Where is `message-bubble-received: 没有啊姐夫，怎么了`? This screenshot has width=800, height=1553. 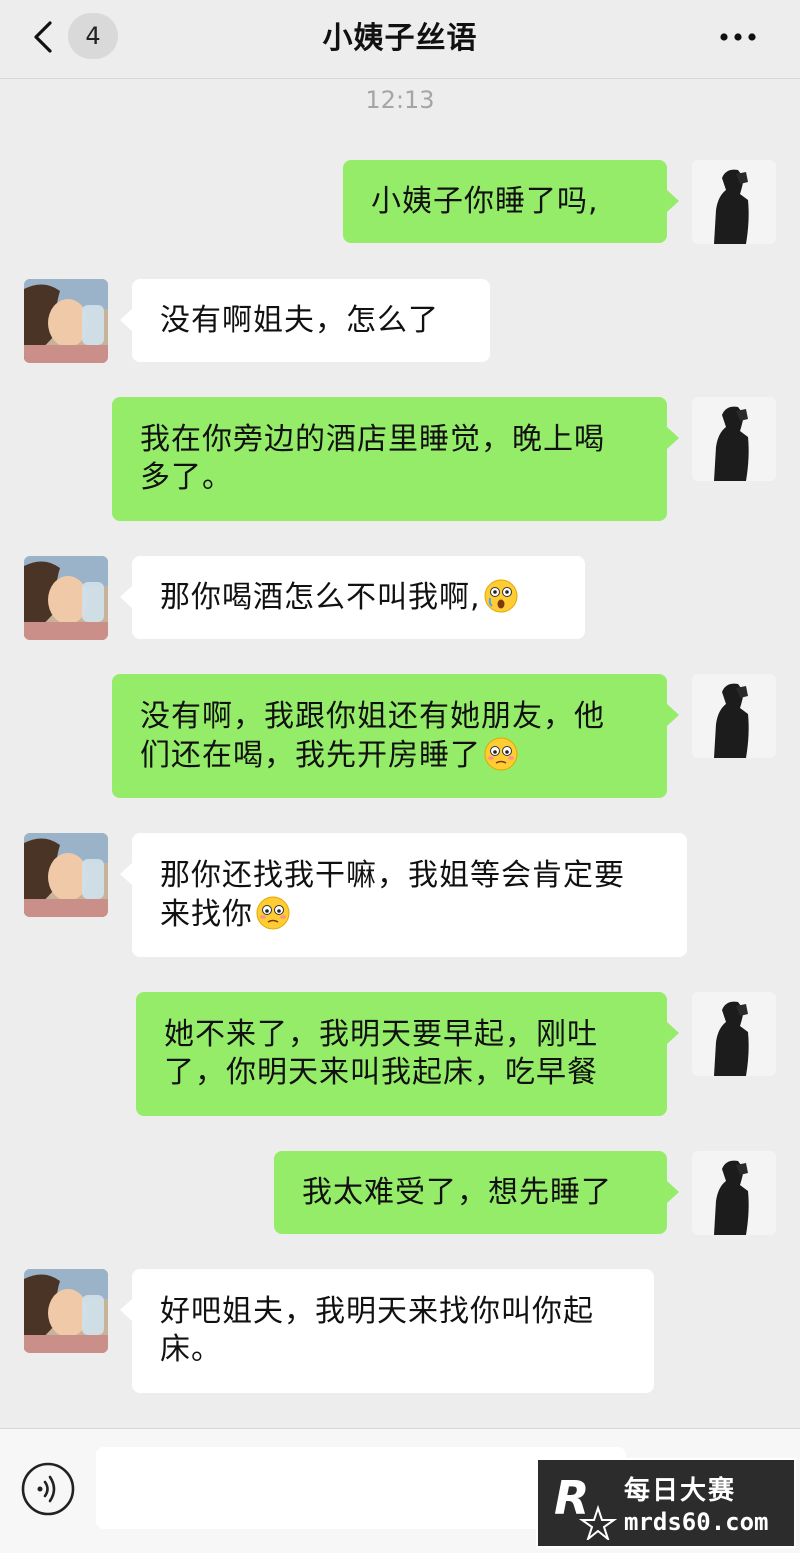
message-bubble-received: 没有啊姐夫，怎么了 is located at coordinates (305, 320).